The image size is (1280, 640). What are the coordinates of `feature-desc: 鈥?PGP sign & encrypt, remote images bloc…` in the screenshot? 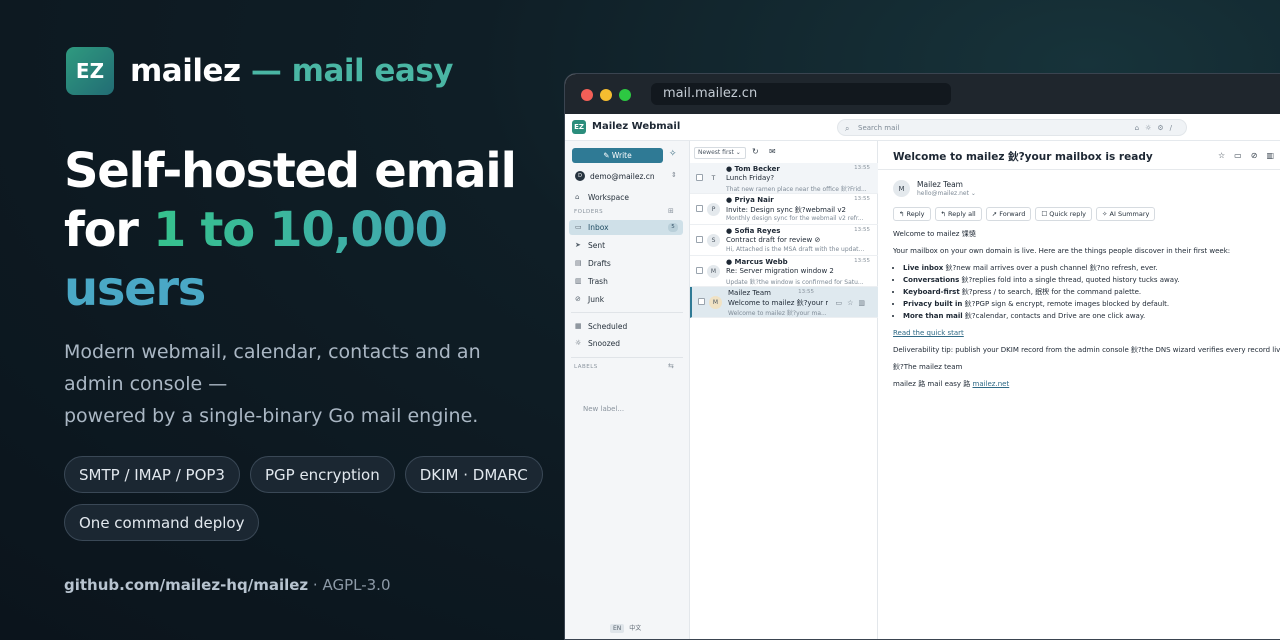 It's located at (1066, 304).